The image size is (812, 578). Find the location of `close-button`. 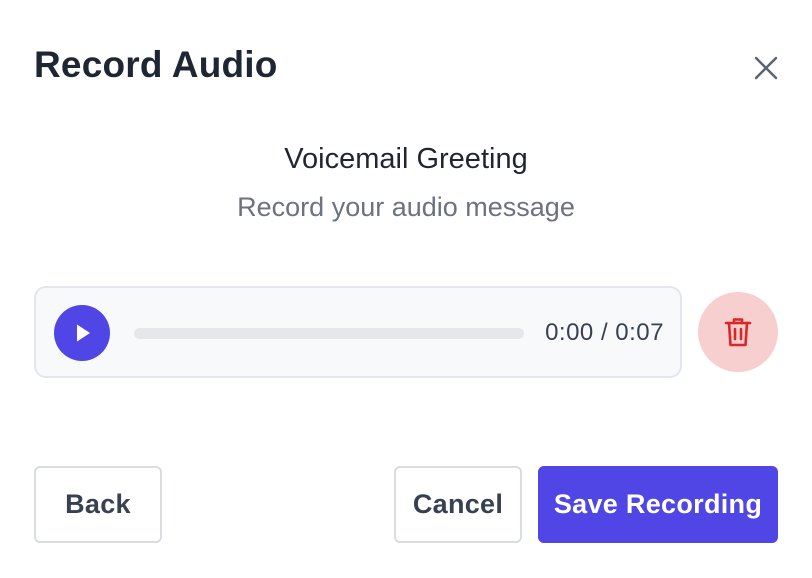

close-button is located at coordinates (766, 68).